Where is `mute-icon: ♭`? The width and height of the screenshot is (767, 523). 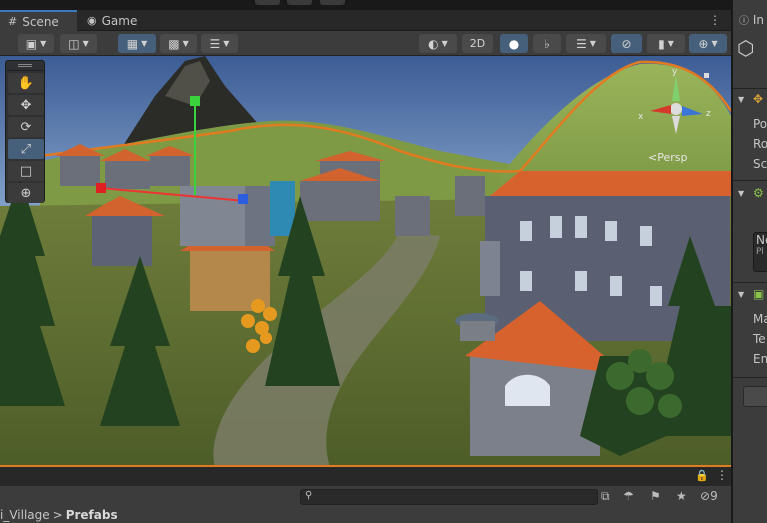
mute-icon: ♭ is located at coordinates (547, 43).